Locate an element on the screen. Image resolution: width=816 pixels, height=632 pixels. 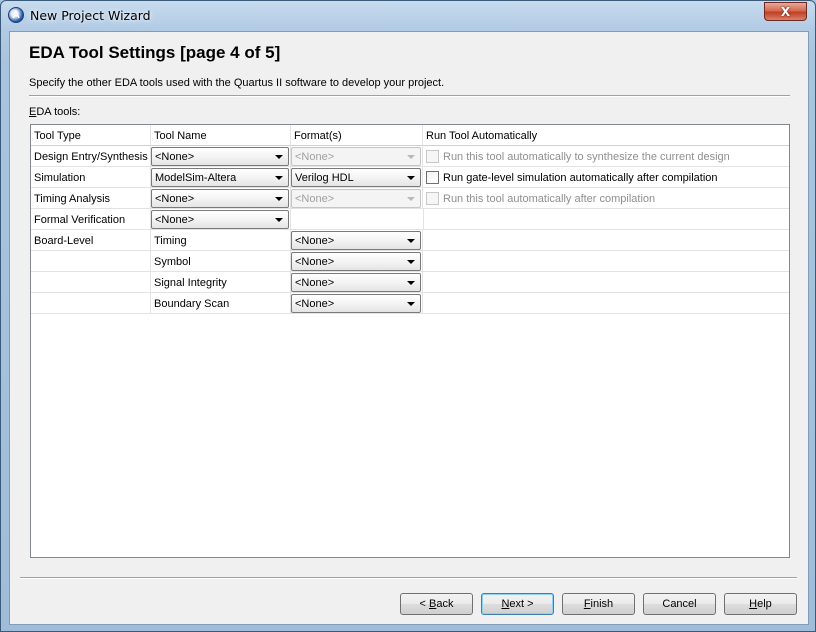
tool-type-cell: Board-Level is located at coordinates (91, 240).